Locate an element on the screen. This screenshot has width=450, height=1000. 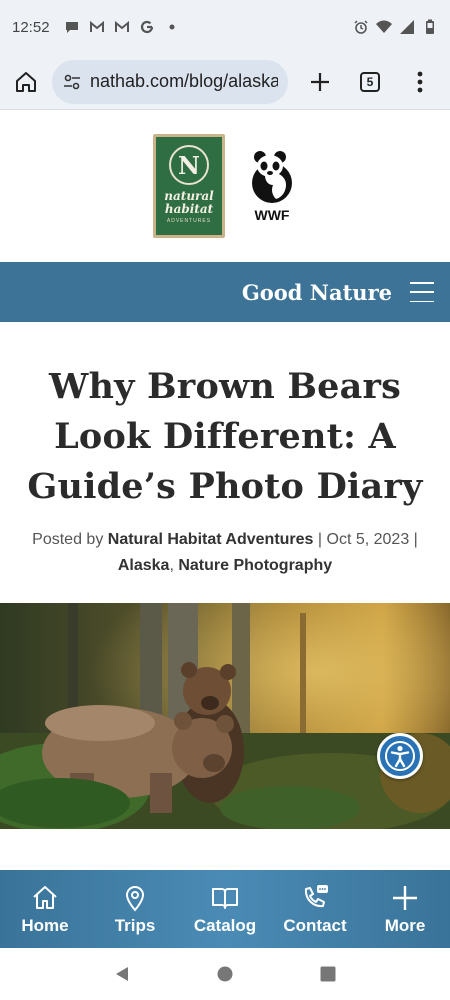
nav-contact-label: Contact is located at coordinates (315, 925).